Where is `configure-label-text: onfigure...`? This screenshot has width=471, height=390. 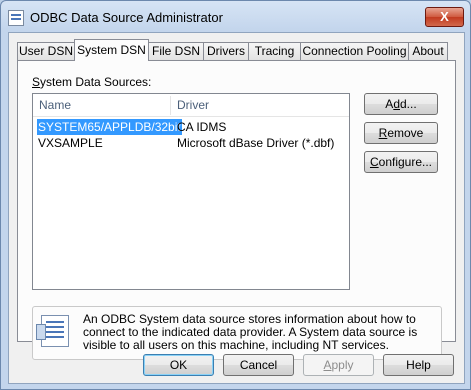
configure-label-text: onfigure... is located at coordinates (405, 162).